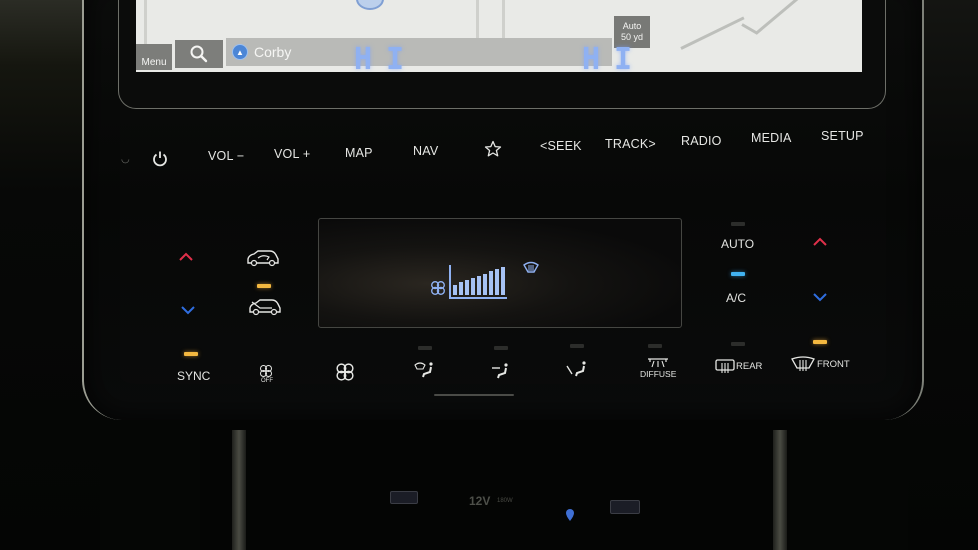 The height and width of the screenshot is (550, 978). What do you see at coordinates (632, 26) in the screenshot?
I see `scale-mode: Auto` at bounding box center [632, 26].